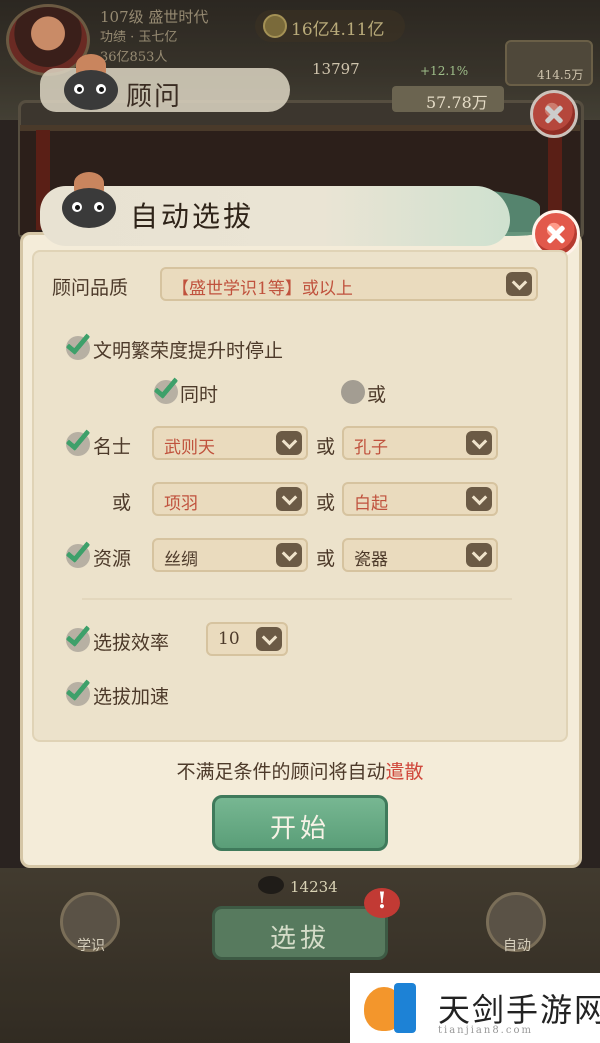 This screenshot has width=600, height=1043. Describe the element at coordinates (78, 636) in the screenshot. I see `efficiency-checkbox` at that location.